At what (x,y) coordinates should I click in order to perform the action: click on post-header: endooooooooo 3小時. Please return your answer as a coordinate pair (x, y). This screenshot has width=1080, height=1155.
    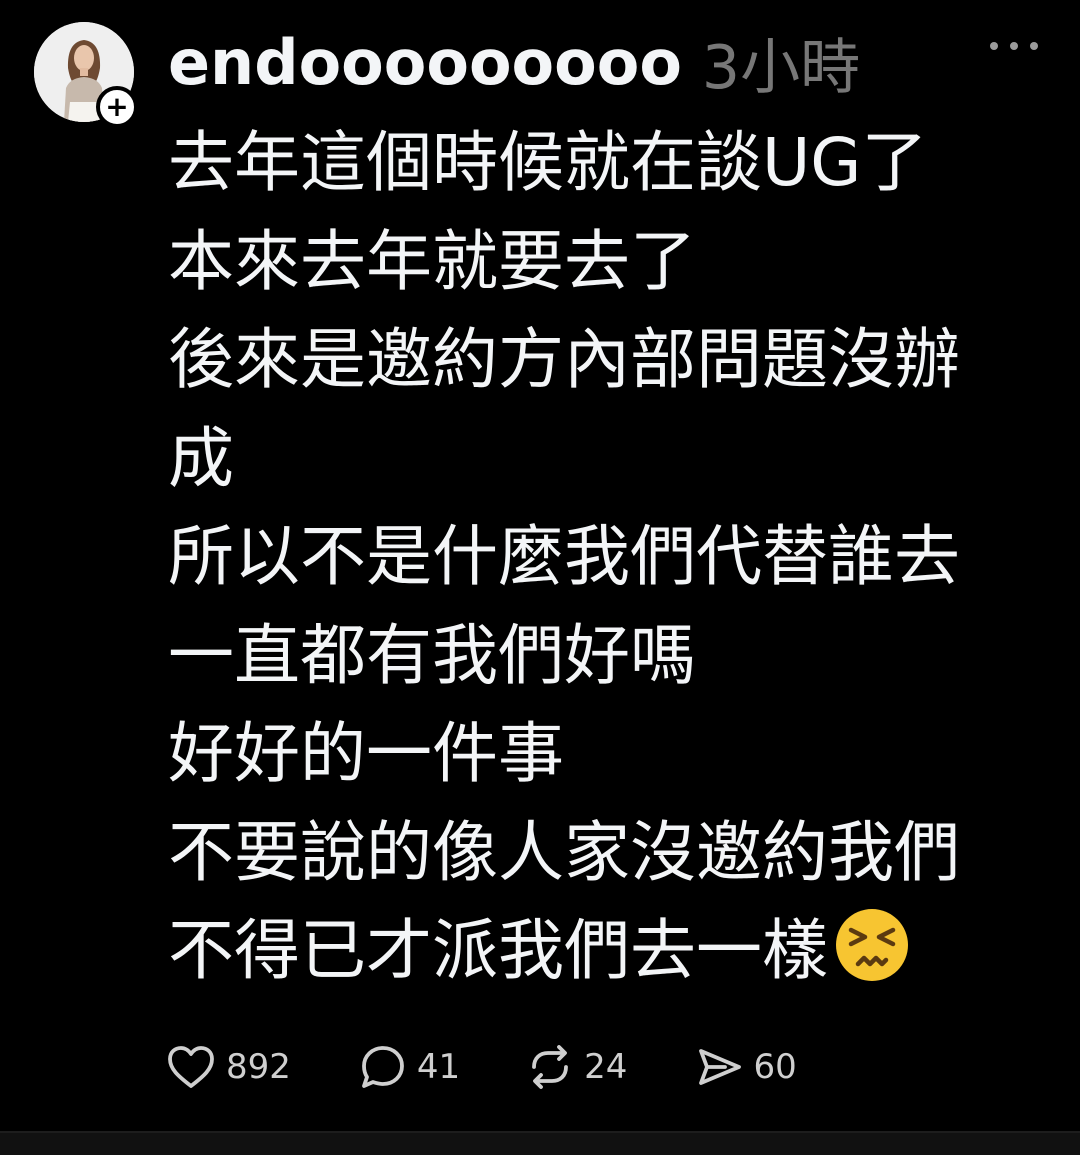
    Looking at the image, I should click on (514, 64).